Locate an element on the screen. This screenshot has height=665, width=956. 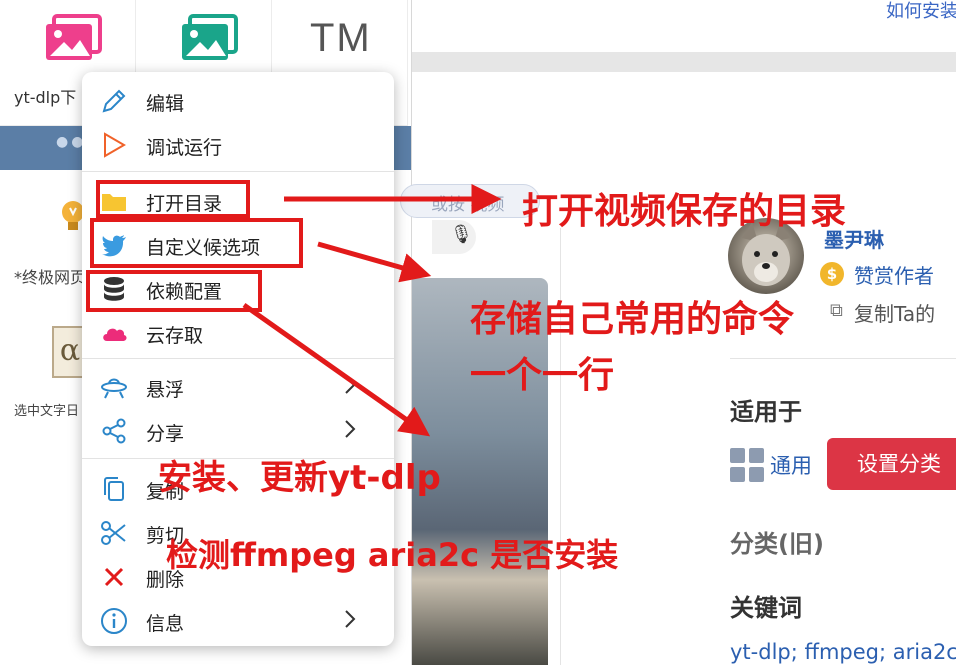
annotation-custom-options-line1: 存储自己常用的命令 is located at coordinates (632, 319).